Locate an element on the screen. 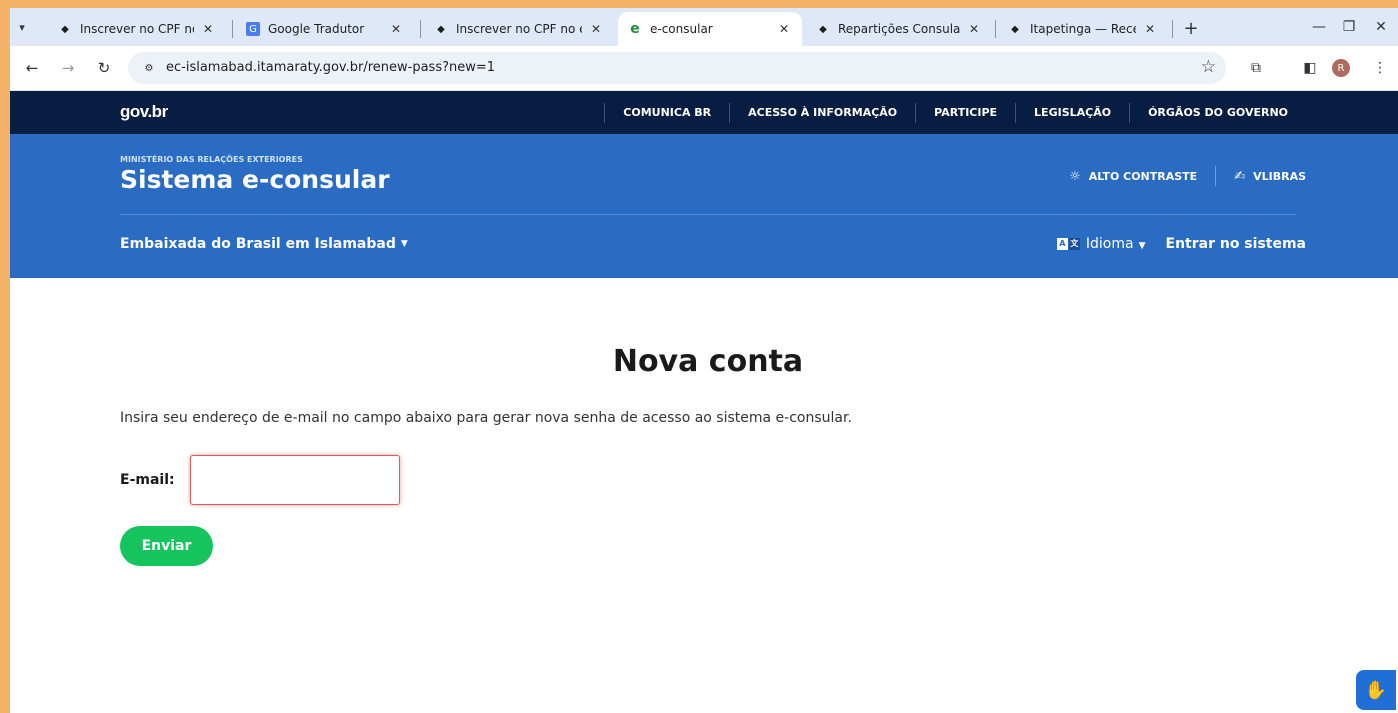 This screenshot has width=1398, height=713. language-dropdown: Idioma ▼ is located at coordinates (1116, 244).